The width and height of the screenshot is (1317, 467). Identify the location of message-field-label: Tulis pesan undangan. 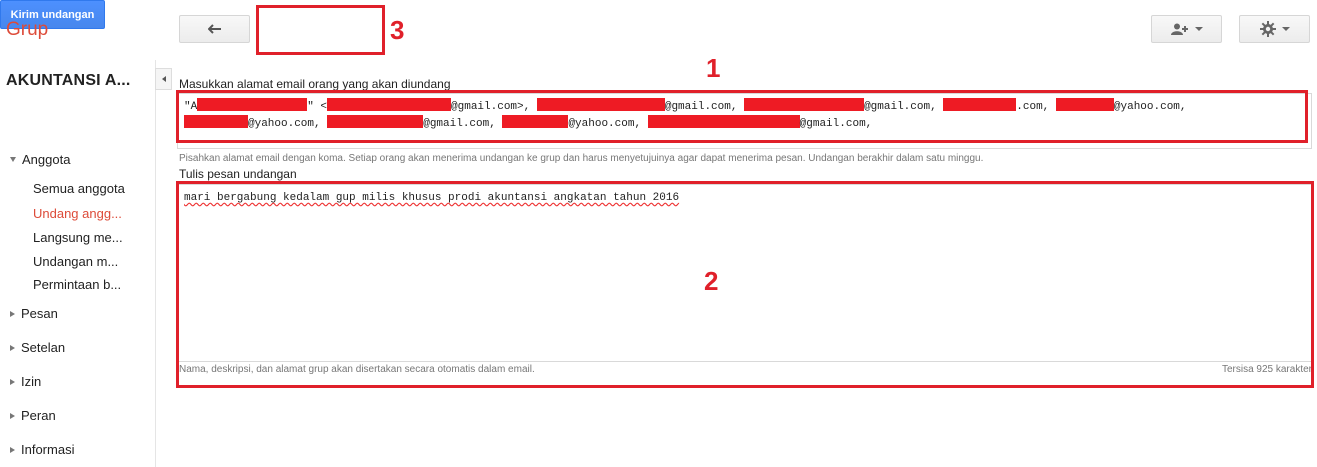
(238, 174).